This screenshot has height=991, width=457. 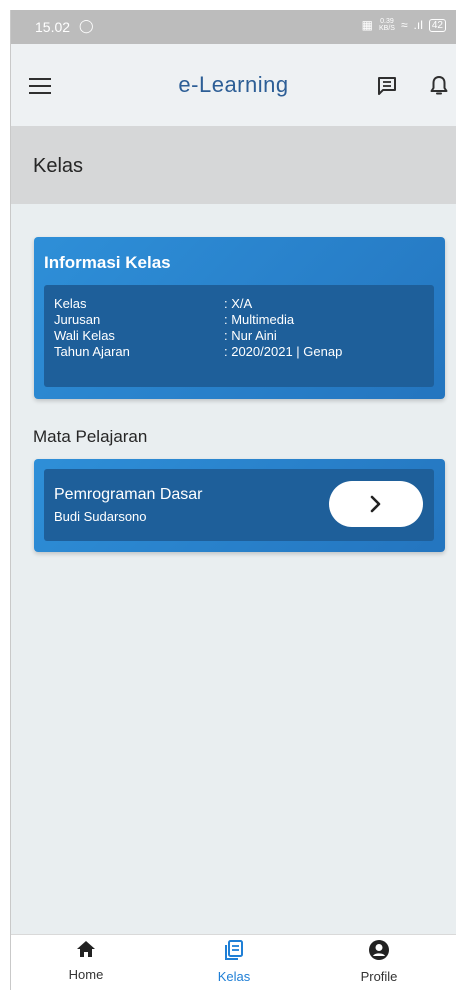 What do you see at coordinates (259, 319) in the screenshot?
I see `info-value: : Multimedia` at bounding box center [259, 319].